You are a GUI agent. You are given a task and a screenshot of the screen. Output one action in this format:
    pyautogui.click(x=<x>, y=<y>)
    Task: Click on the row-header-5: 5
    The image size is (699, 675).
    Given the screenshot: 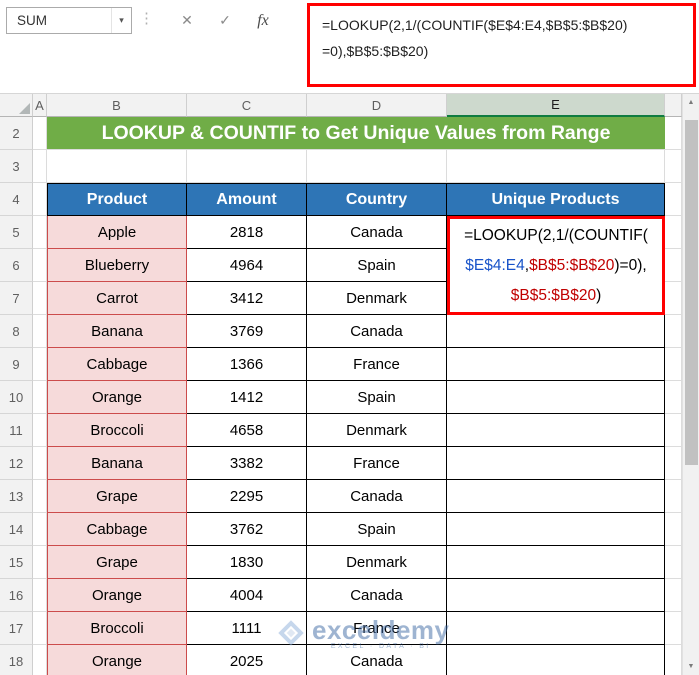 What is the action you would take?
    pyautogui.click(x=16, y=232)
    